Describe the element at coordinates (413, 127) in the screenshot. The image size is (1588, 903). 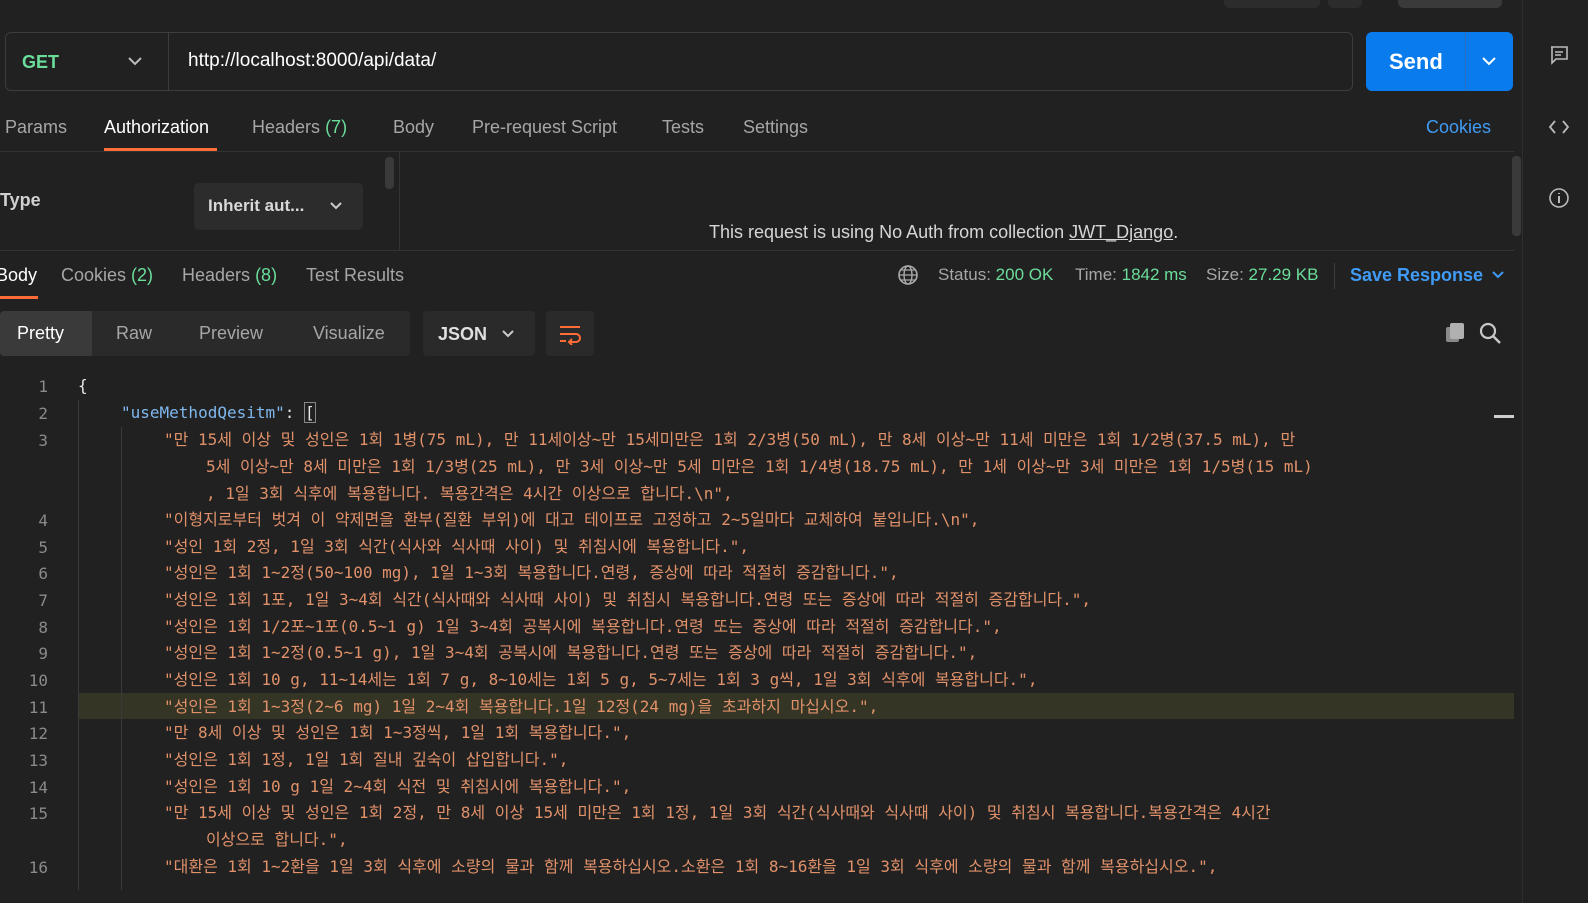
I see `tab-body: Body` at that location.